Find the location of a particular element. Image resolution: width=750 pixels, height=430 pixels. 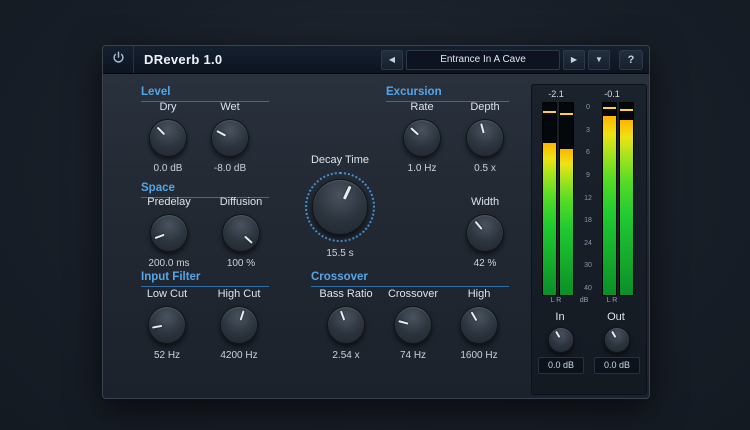

high-cut-label: High Cut is located at coordinates (239, 294).